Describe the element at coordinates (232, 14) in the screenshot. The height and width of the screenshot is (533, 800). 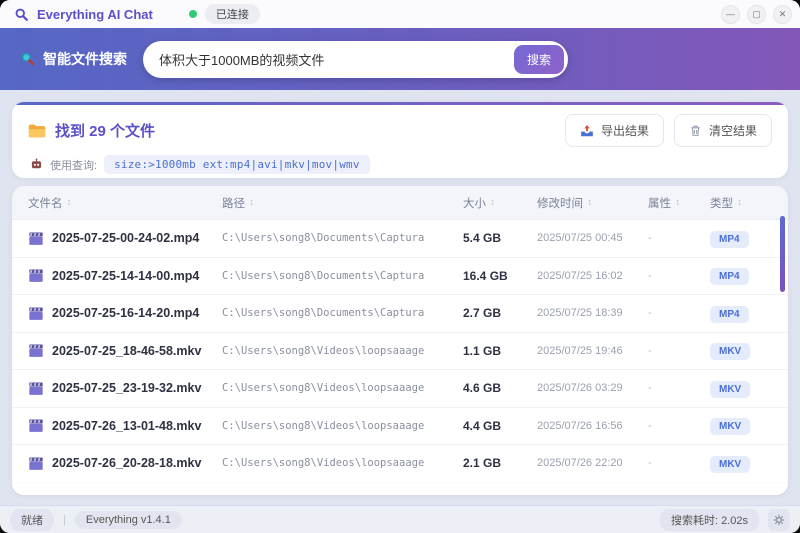
I see `connection-badge: 已连接` at that location.